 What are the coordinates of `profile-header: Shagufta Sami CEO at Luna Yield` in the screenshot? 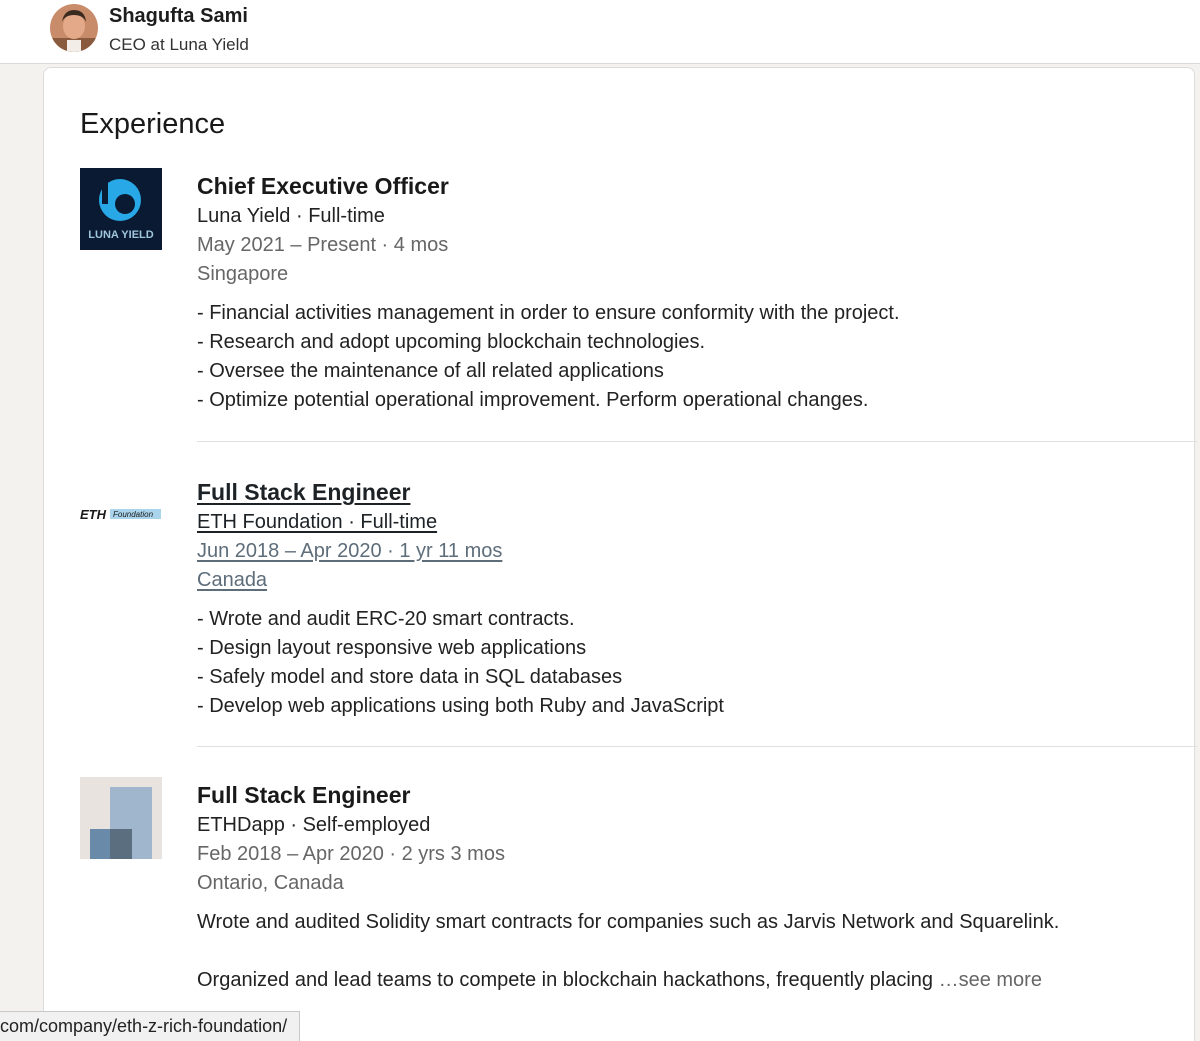 It's located at (600, 32).